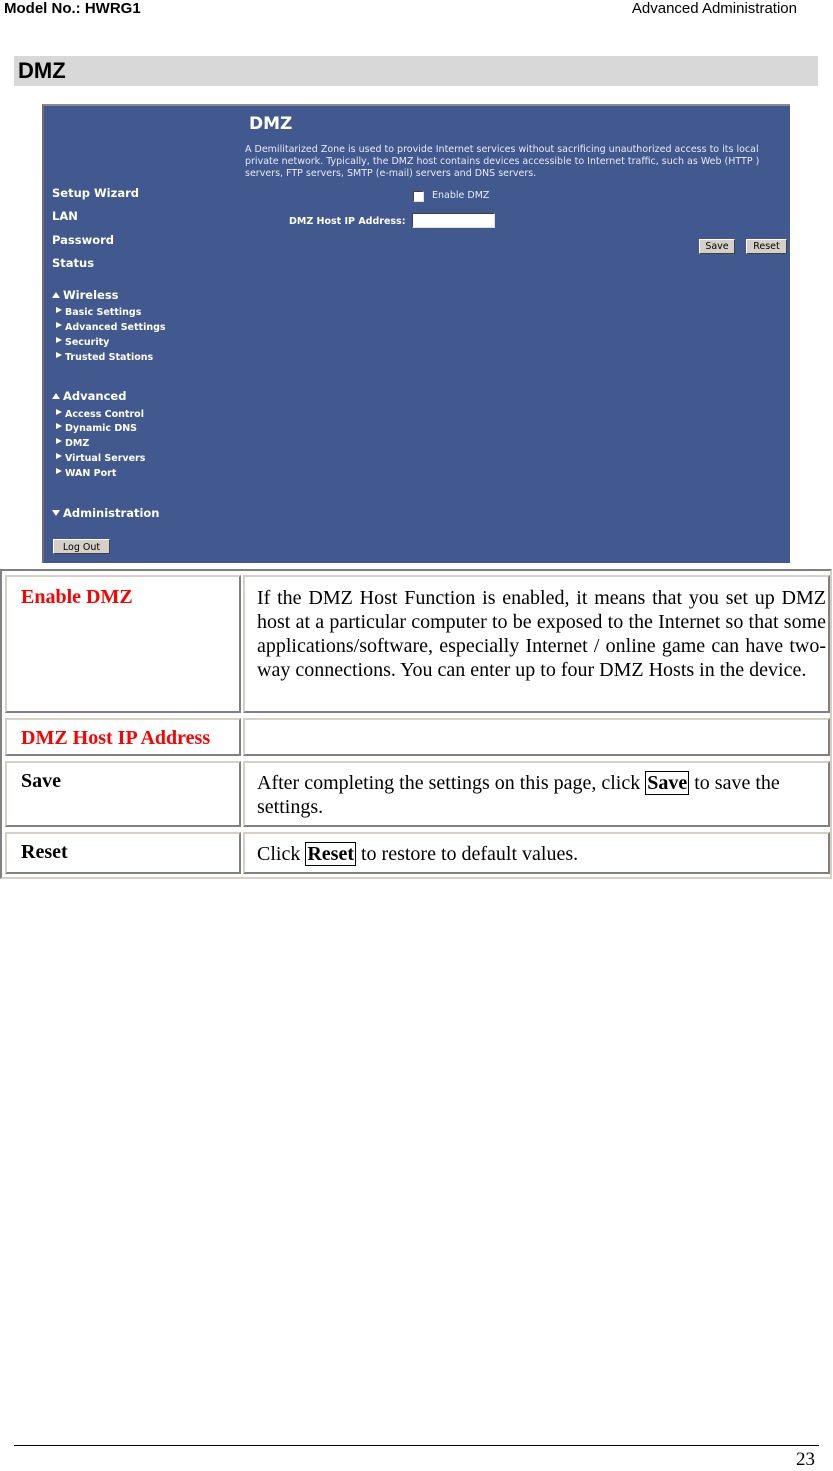 This screenshot has width=833, height=1471. I want to click on table-term-cell: DMZ Host IP Address, so click(123, 737).